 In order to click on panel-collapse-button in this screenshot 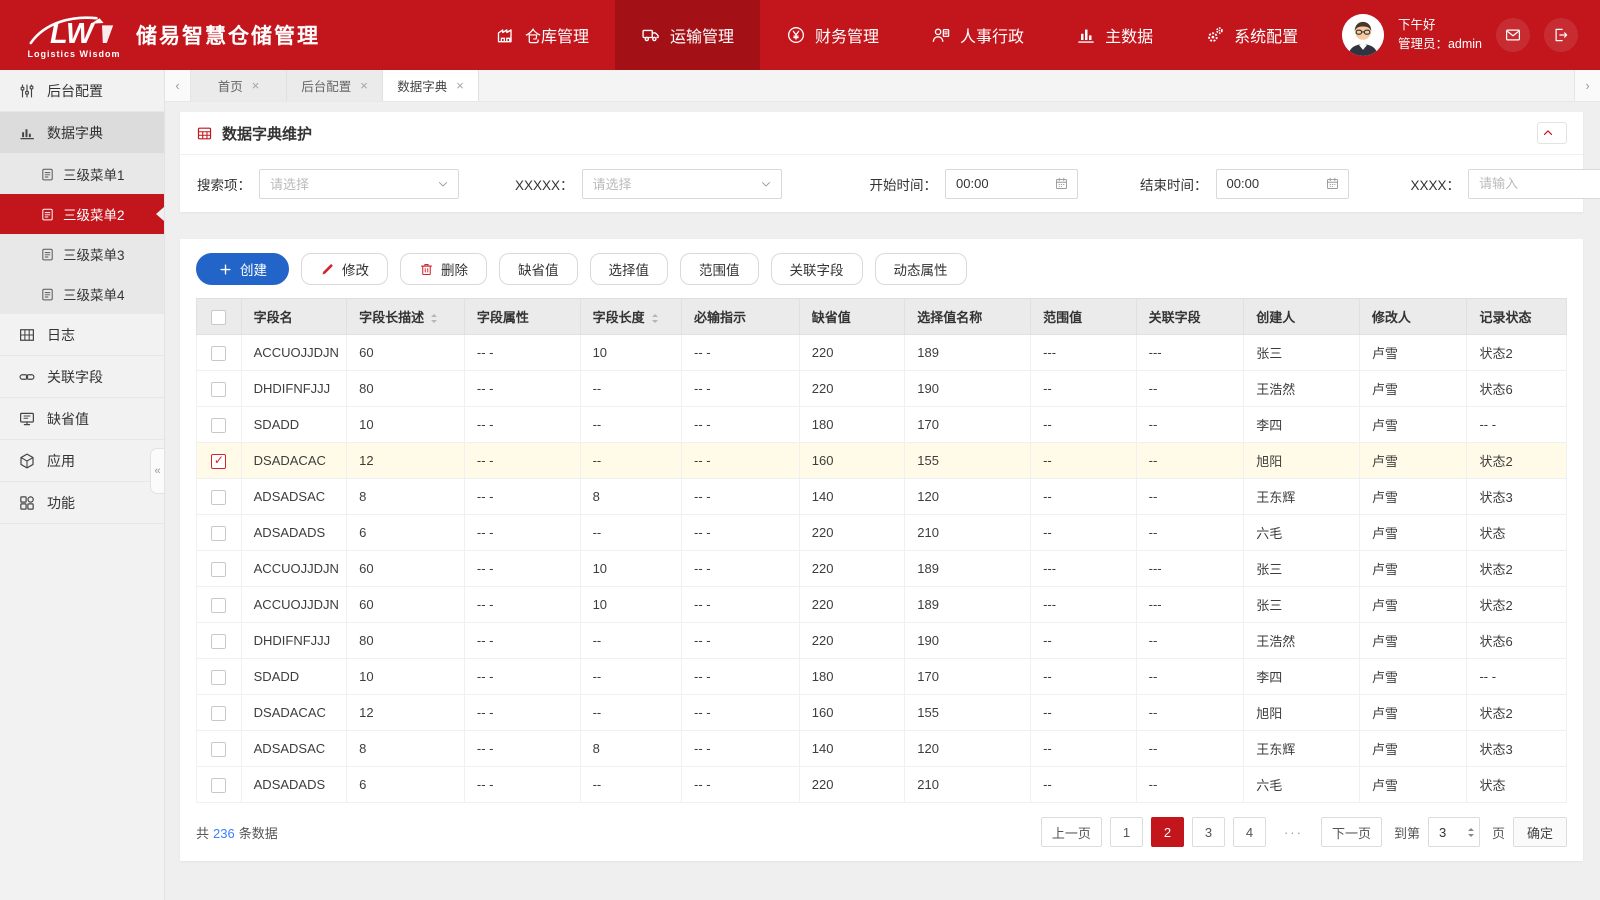, I will do `click(1552, 133)`.